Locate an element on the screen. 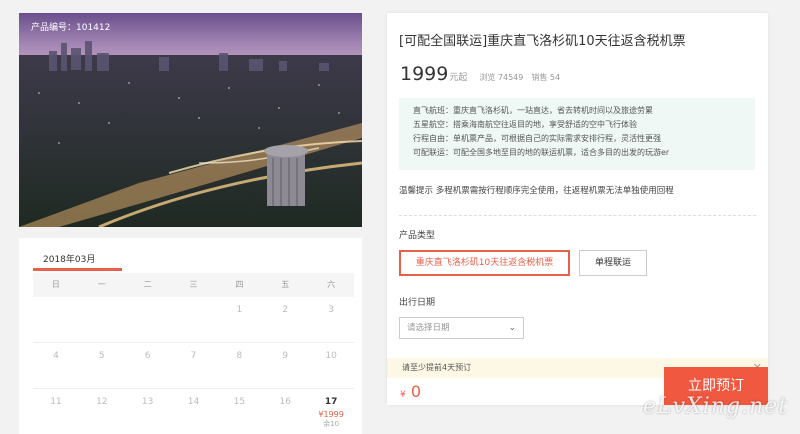 The width and height of the screenshot is (800, 434). product-title: [可配全国联运]重庆直飞洛杉矶10天往返含税机票 is located at coordinates (542, 41).